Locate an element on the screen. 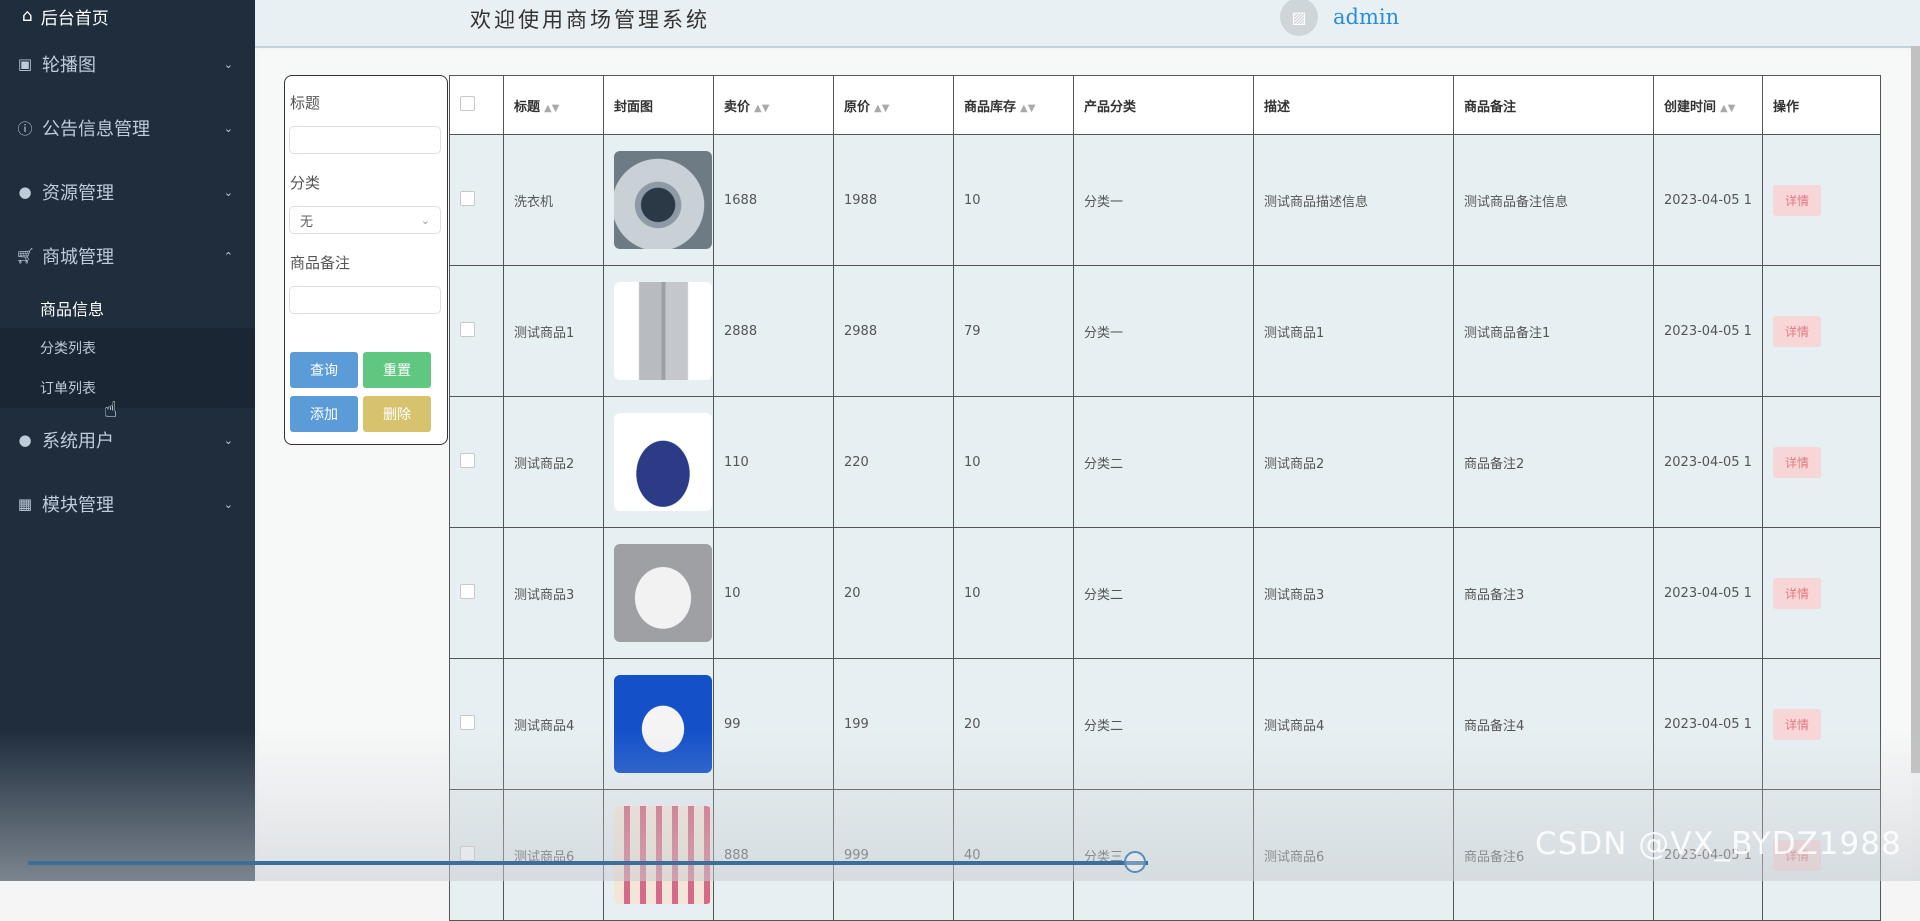  sidebar-item-modules: ▦ 模块管理 ⌄ is located at coordinates (127, 504).